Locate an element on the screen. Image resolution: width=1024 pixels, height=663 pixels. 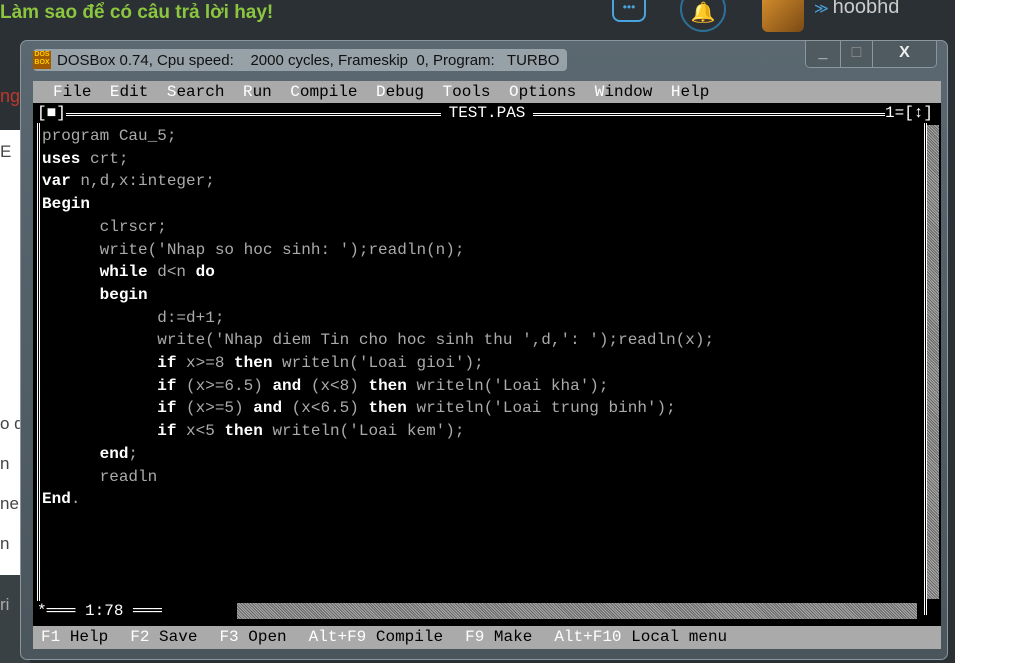
menu-item-debug: Debug is located at coordinates (400, 92).